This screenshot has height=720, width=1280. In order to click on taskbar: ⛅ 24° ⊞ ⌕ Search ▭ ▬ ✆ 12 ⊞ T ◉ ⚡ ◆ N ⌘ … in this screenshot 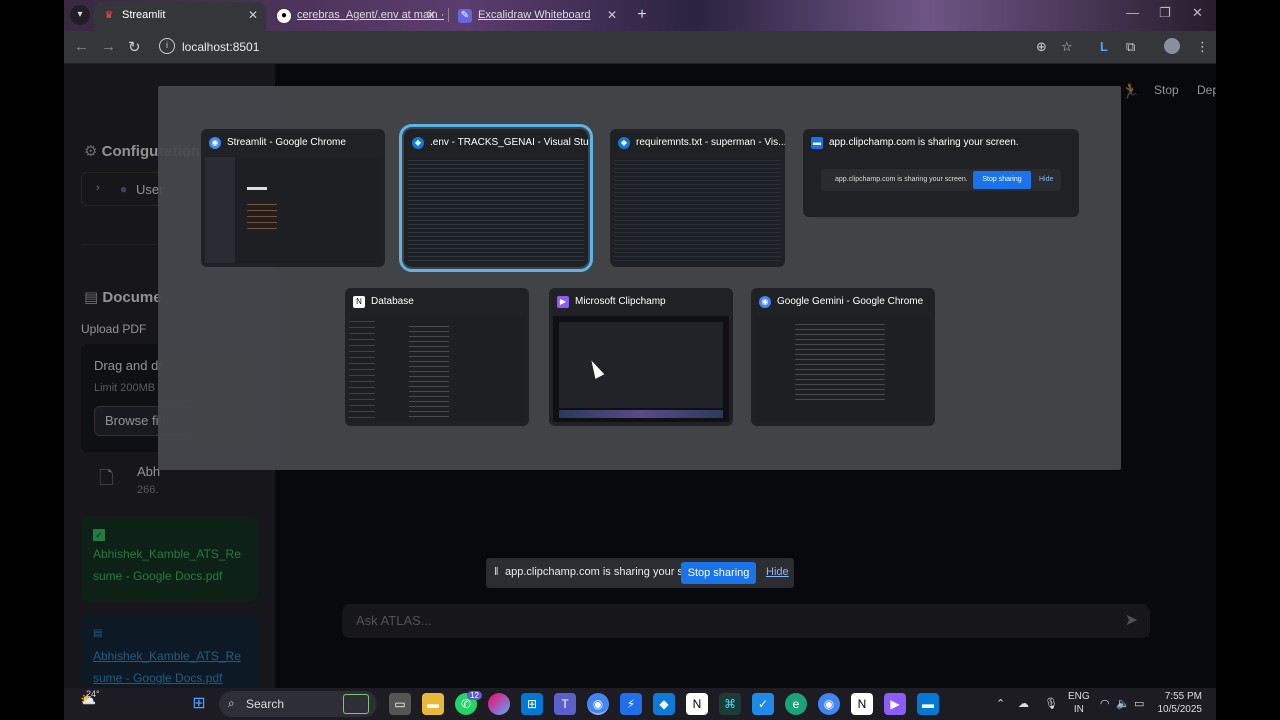, I will do `click(640, 704)`.